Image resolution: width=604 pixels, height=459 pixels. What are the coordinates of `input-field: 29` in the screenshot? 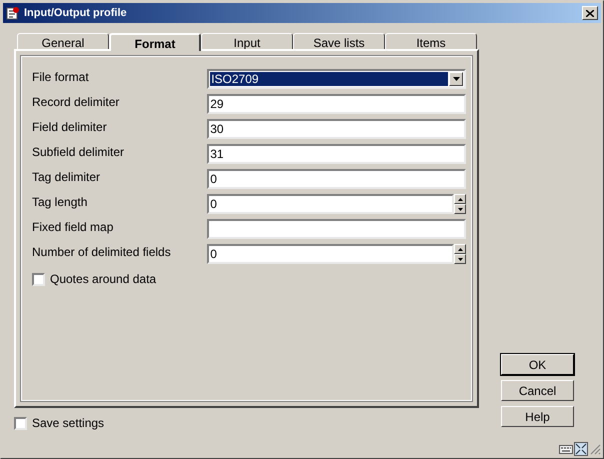 It's located at (336, 104).